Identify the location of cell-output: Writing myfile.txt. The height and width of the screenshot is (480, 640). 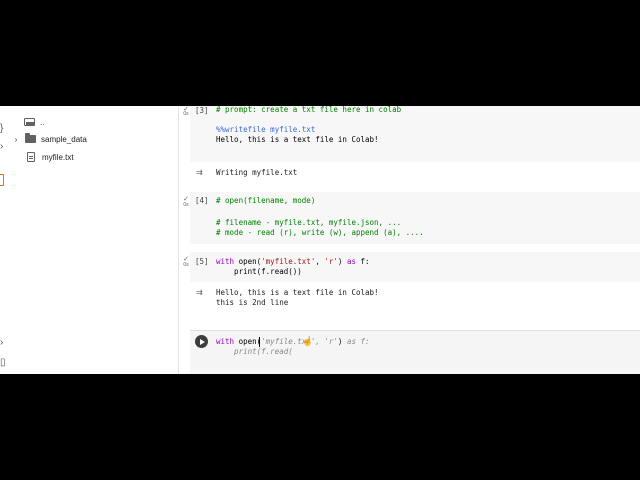
(257, 172).